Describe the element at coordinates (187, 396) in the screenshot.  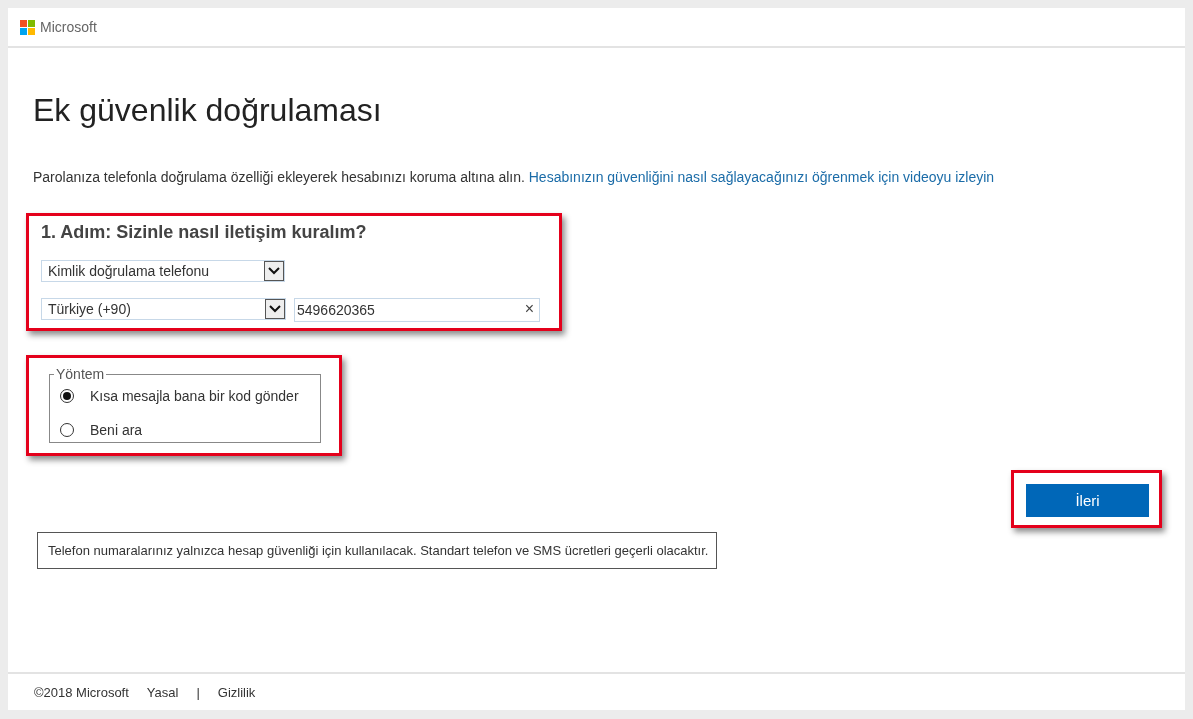
I see `radio-option: Kısa mesajla bana bir kod gönder` at that location.